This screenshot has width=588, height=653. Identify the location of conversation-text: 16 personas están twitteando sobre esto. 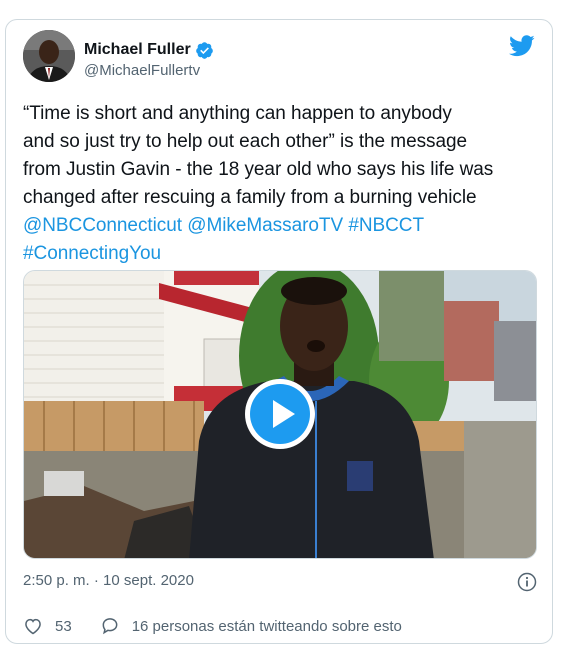
(266, 626).